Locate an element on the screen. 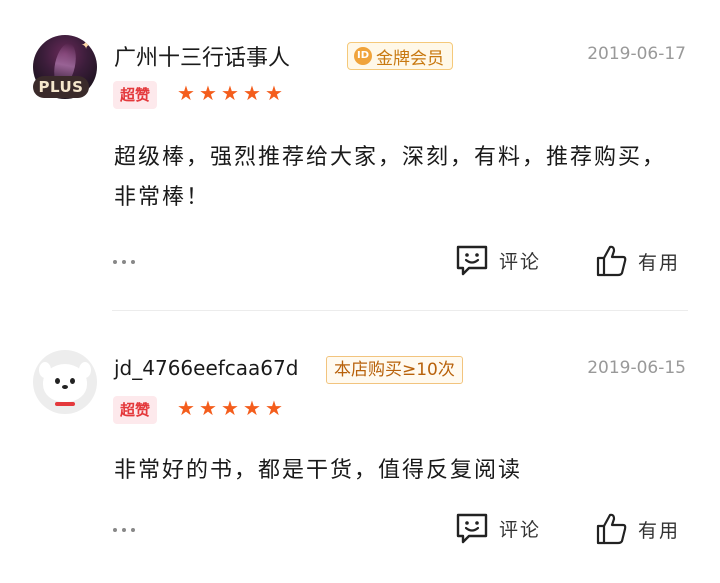 The height and width of the screenshot is (583, 720). member-badge: ID 金牌会员 is located at coordinates (400, 56).